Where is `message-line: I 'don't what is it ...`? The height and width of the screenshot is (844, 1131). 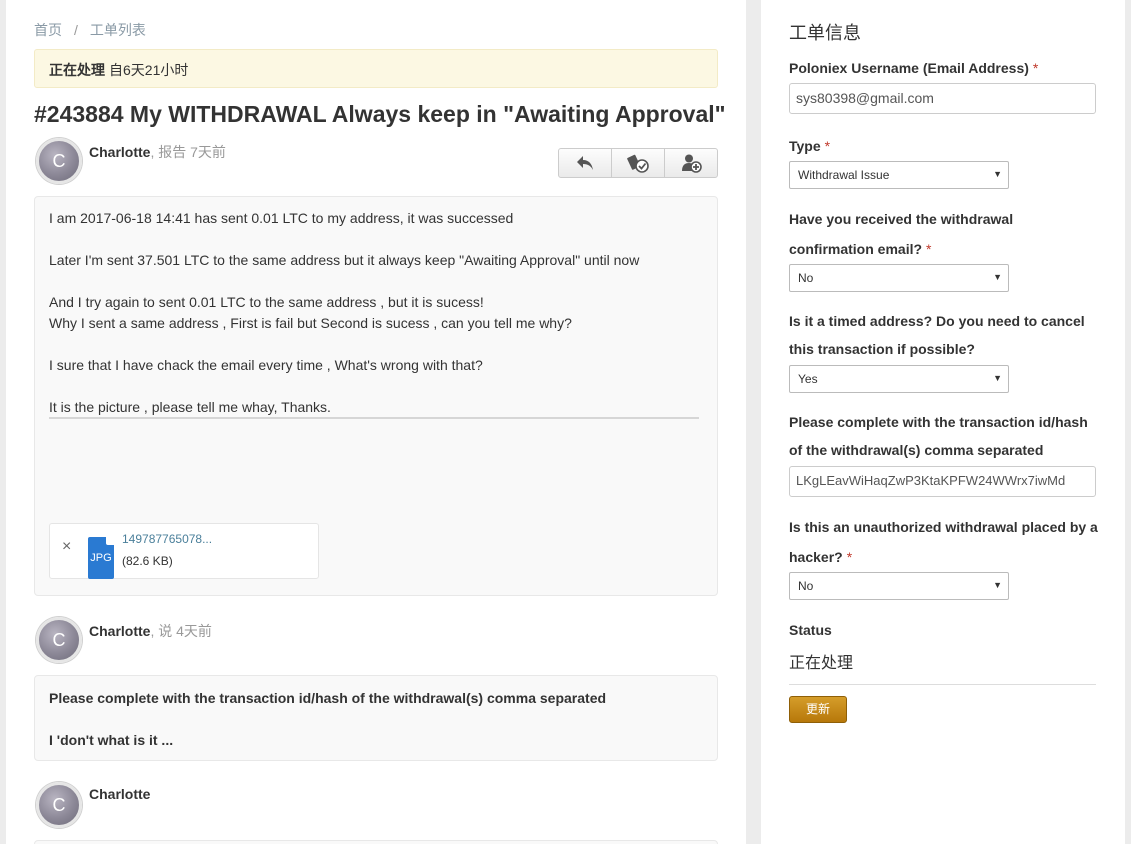
message-line: I 'don't what is it ... is located at coordinates (111, 740).